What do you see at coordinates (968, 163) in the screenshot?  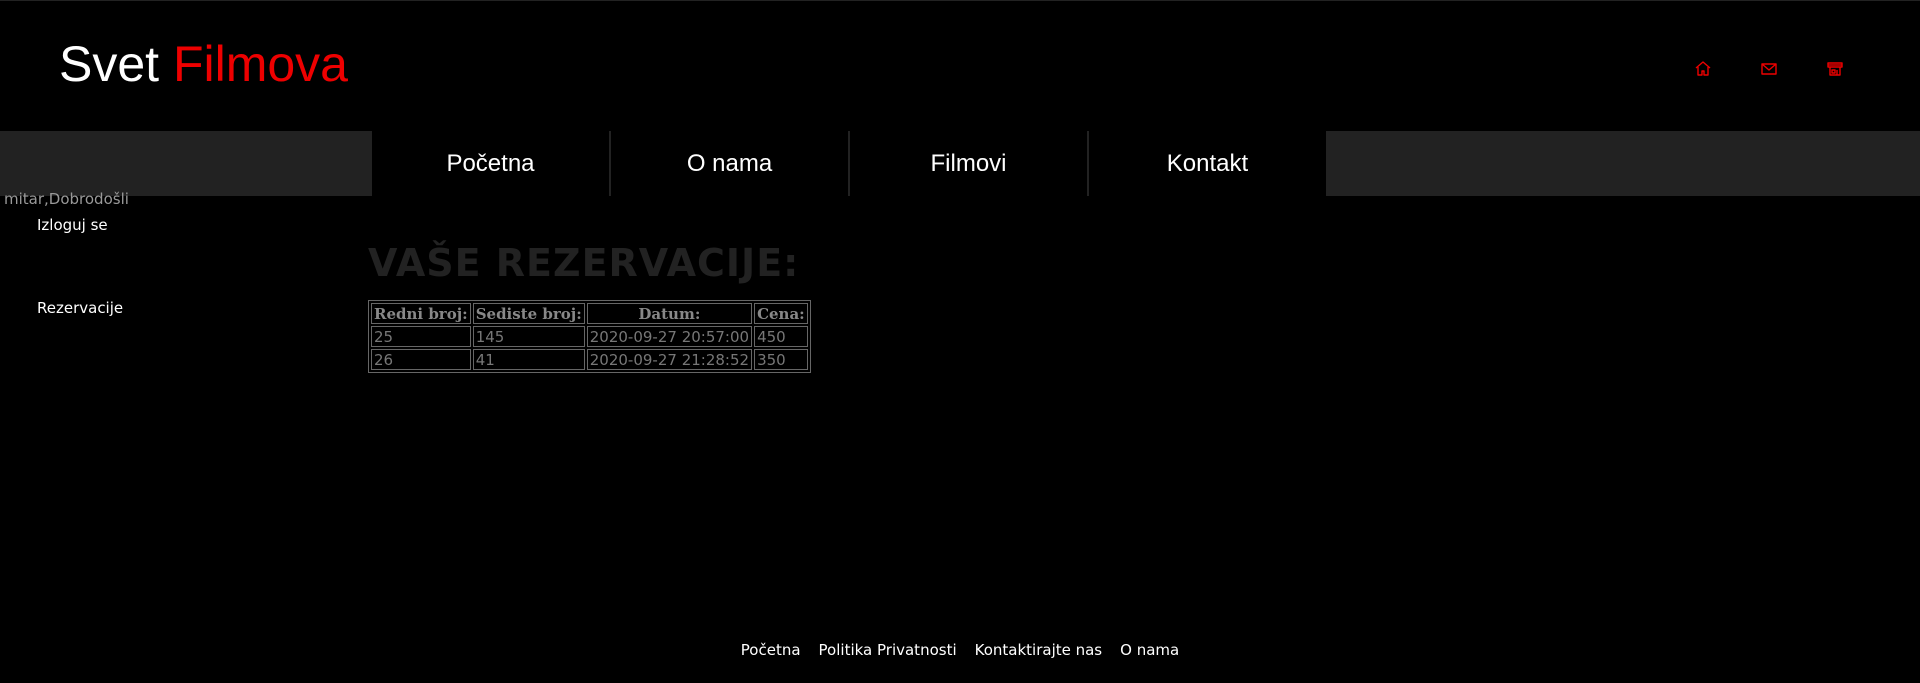 I see `nav-item-filmovi: Filmovi` at bounding box center [968, 163].